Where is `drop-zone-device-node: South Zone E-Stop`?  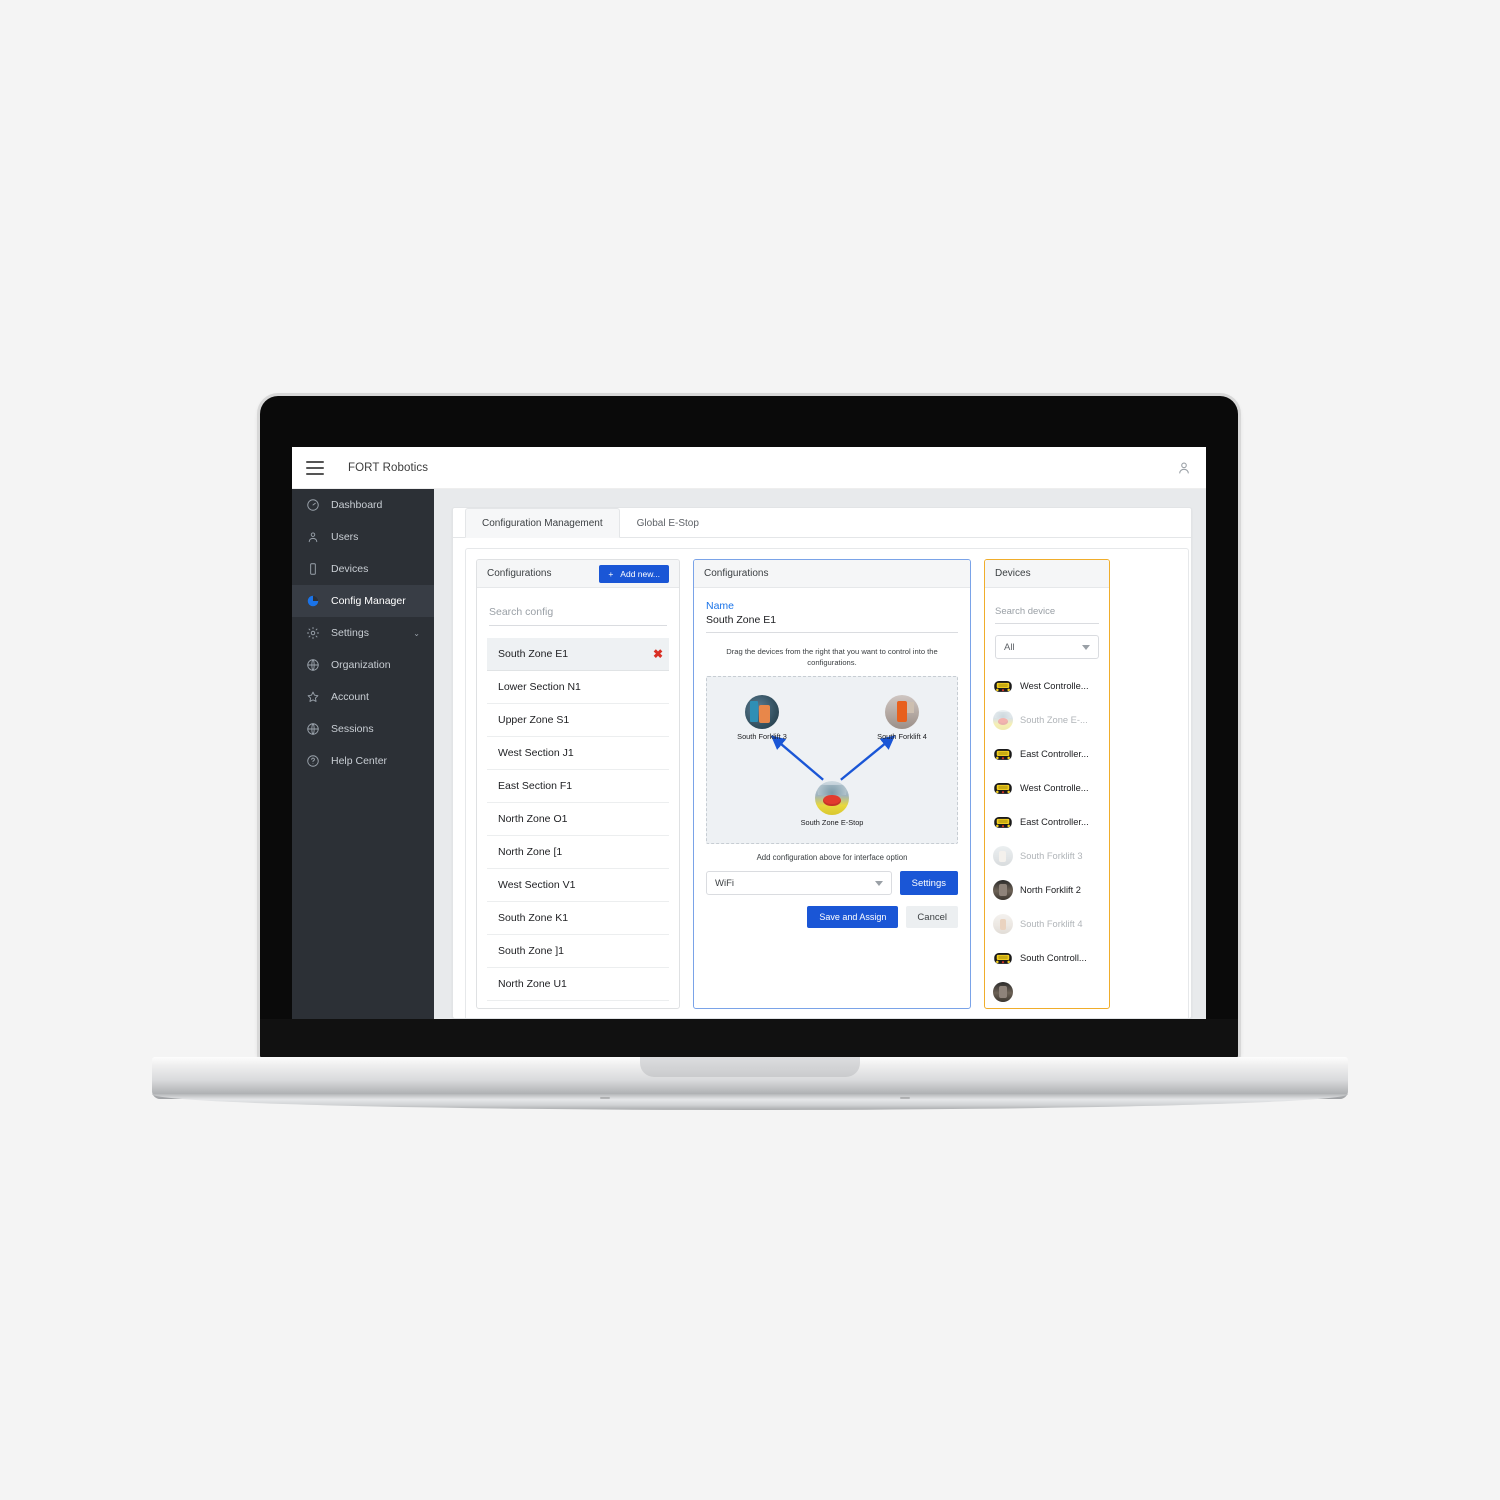
drop-zone-device-node: South Zone E-Stop is located at coordinates (832, 804).